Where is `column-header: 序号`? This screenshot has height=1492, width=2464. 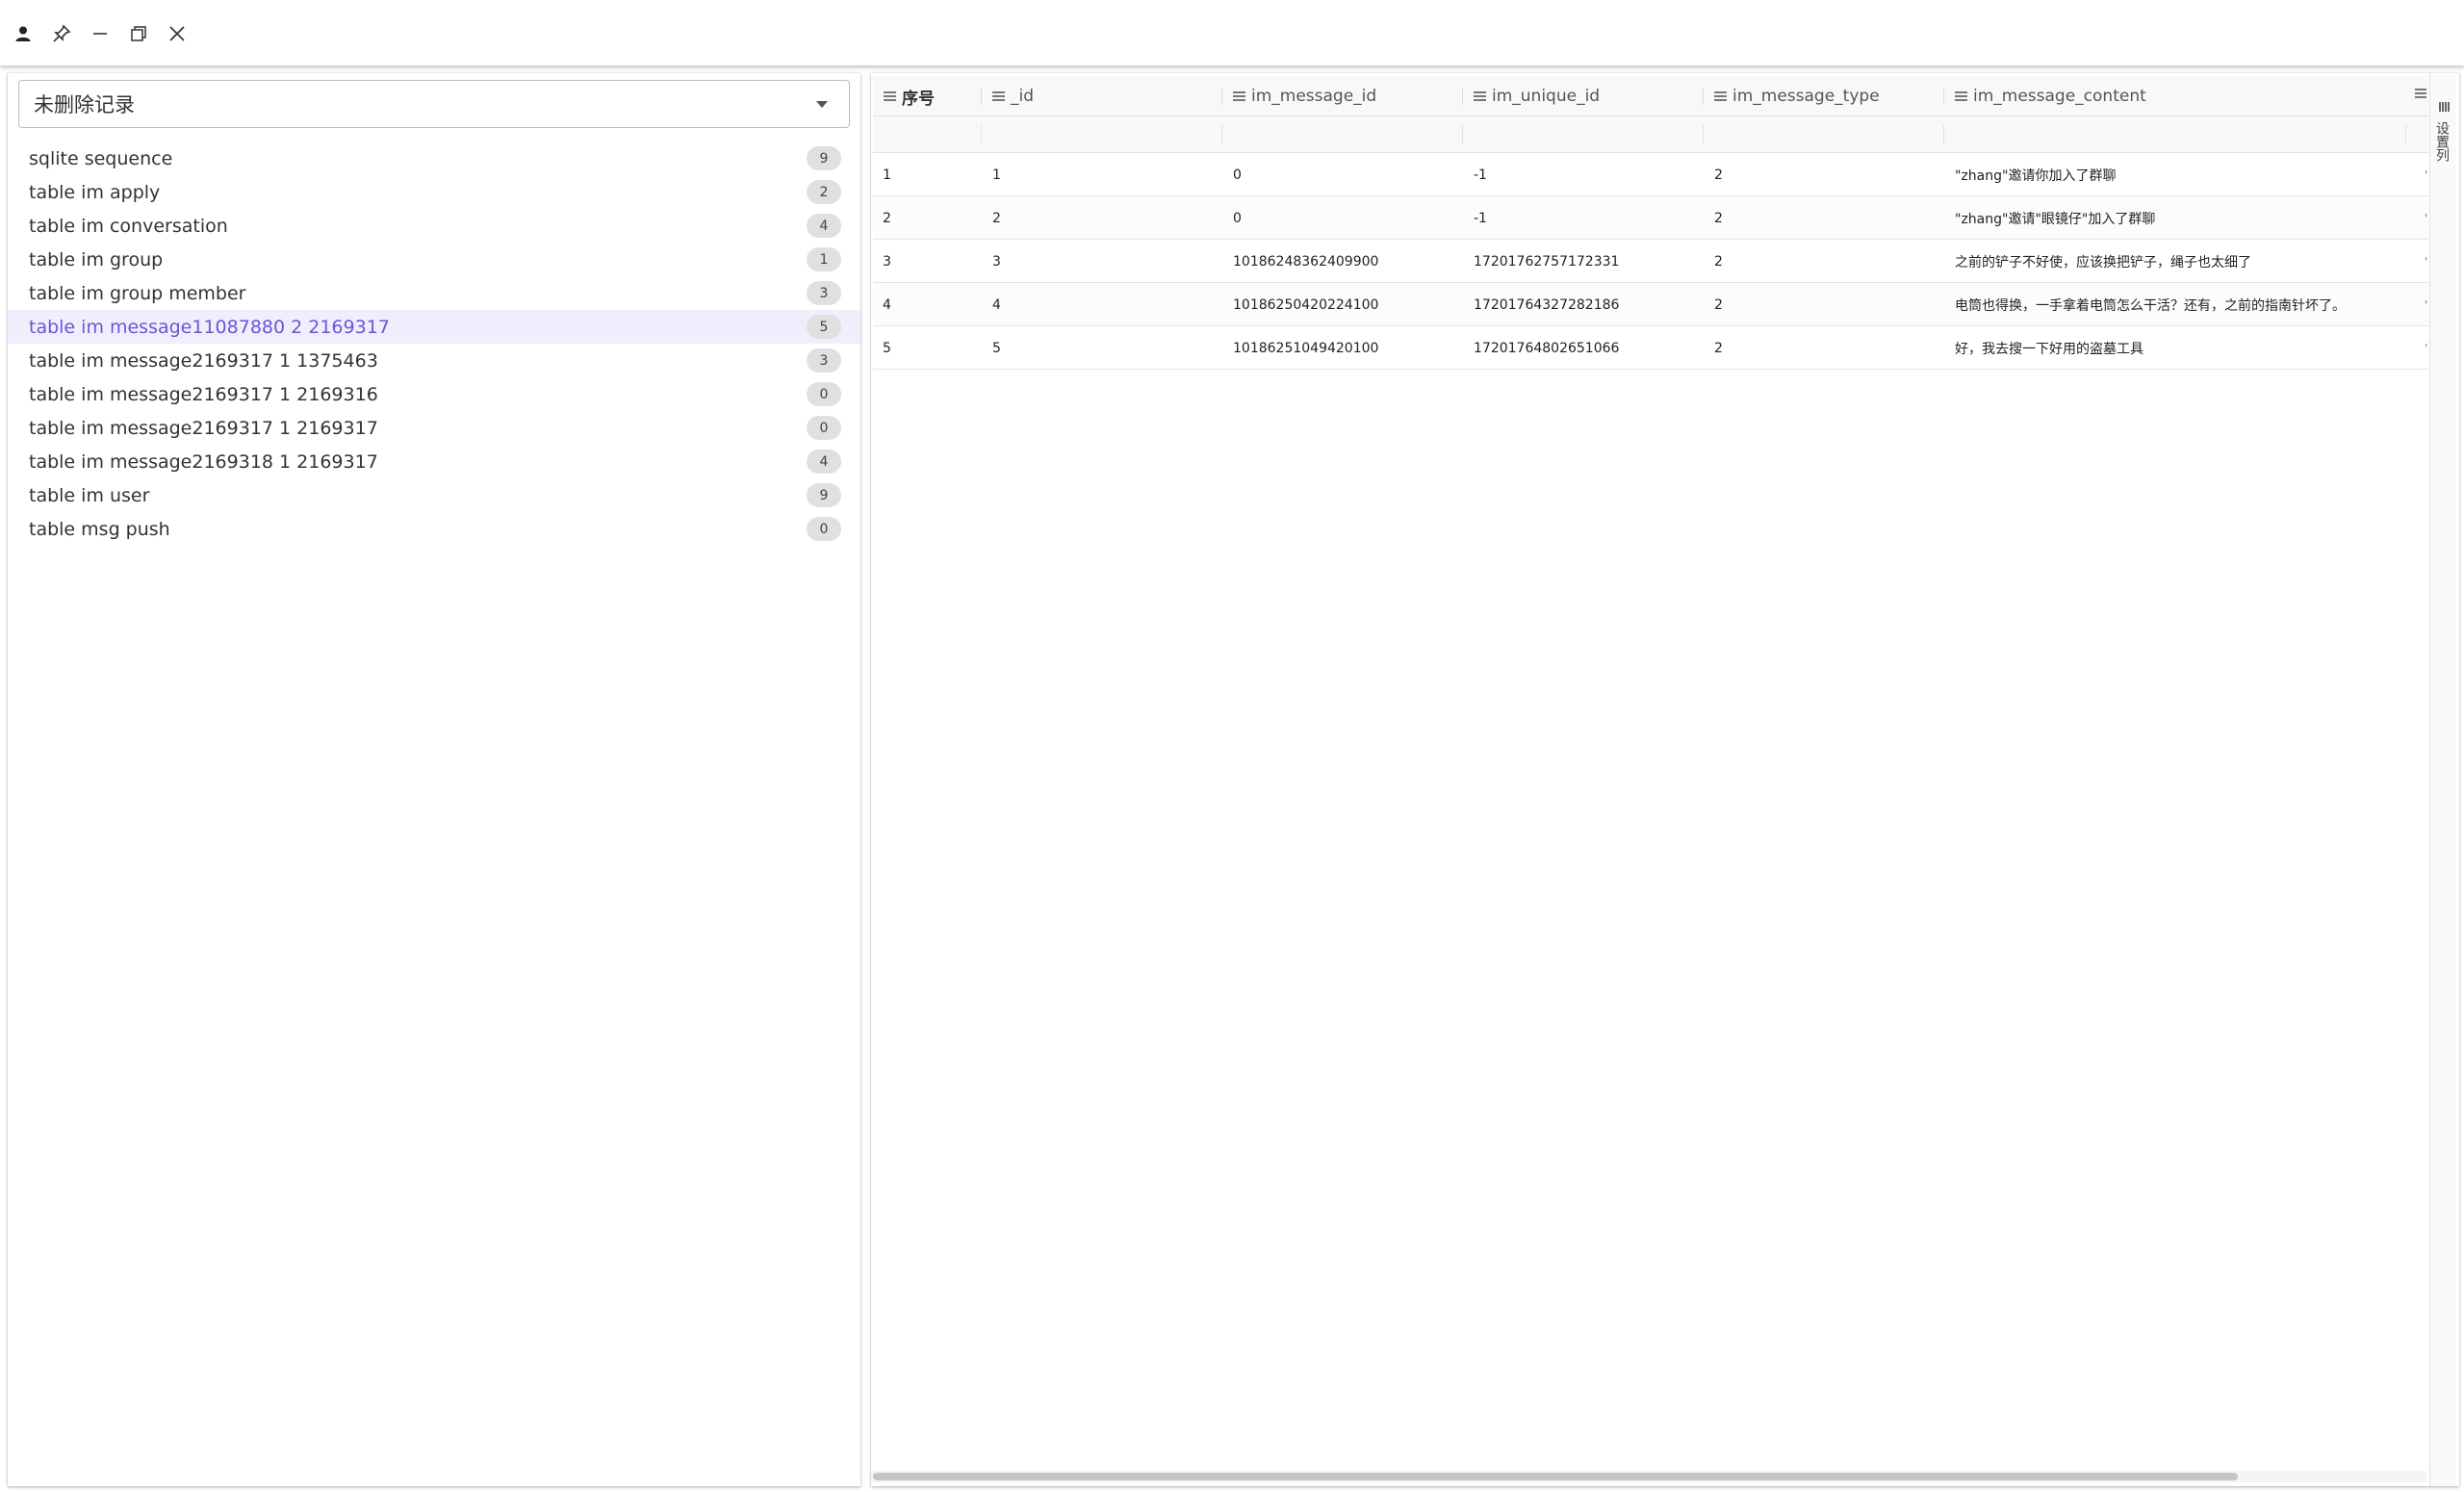 column-header: 序号 is located at coordinates (904, 96).